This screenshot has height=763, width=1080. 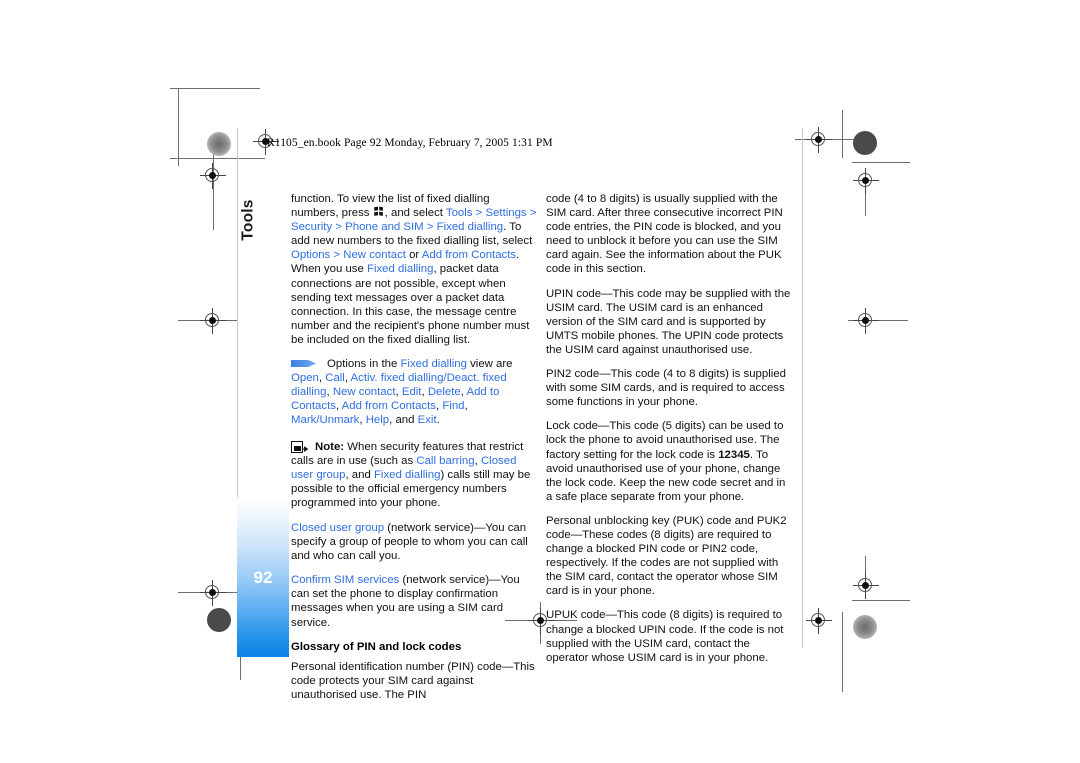 I want to click on link-new-contact: New contact, so click(x=374, y=255).